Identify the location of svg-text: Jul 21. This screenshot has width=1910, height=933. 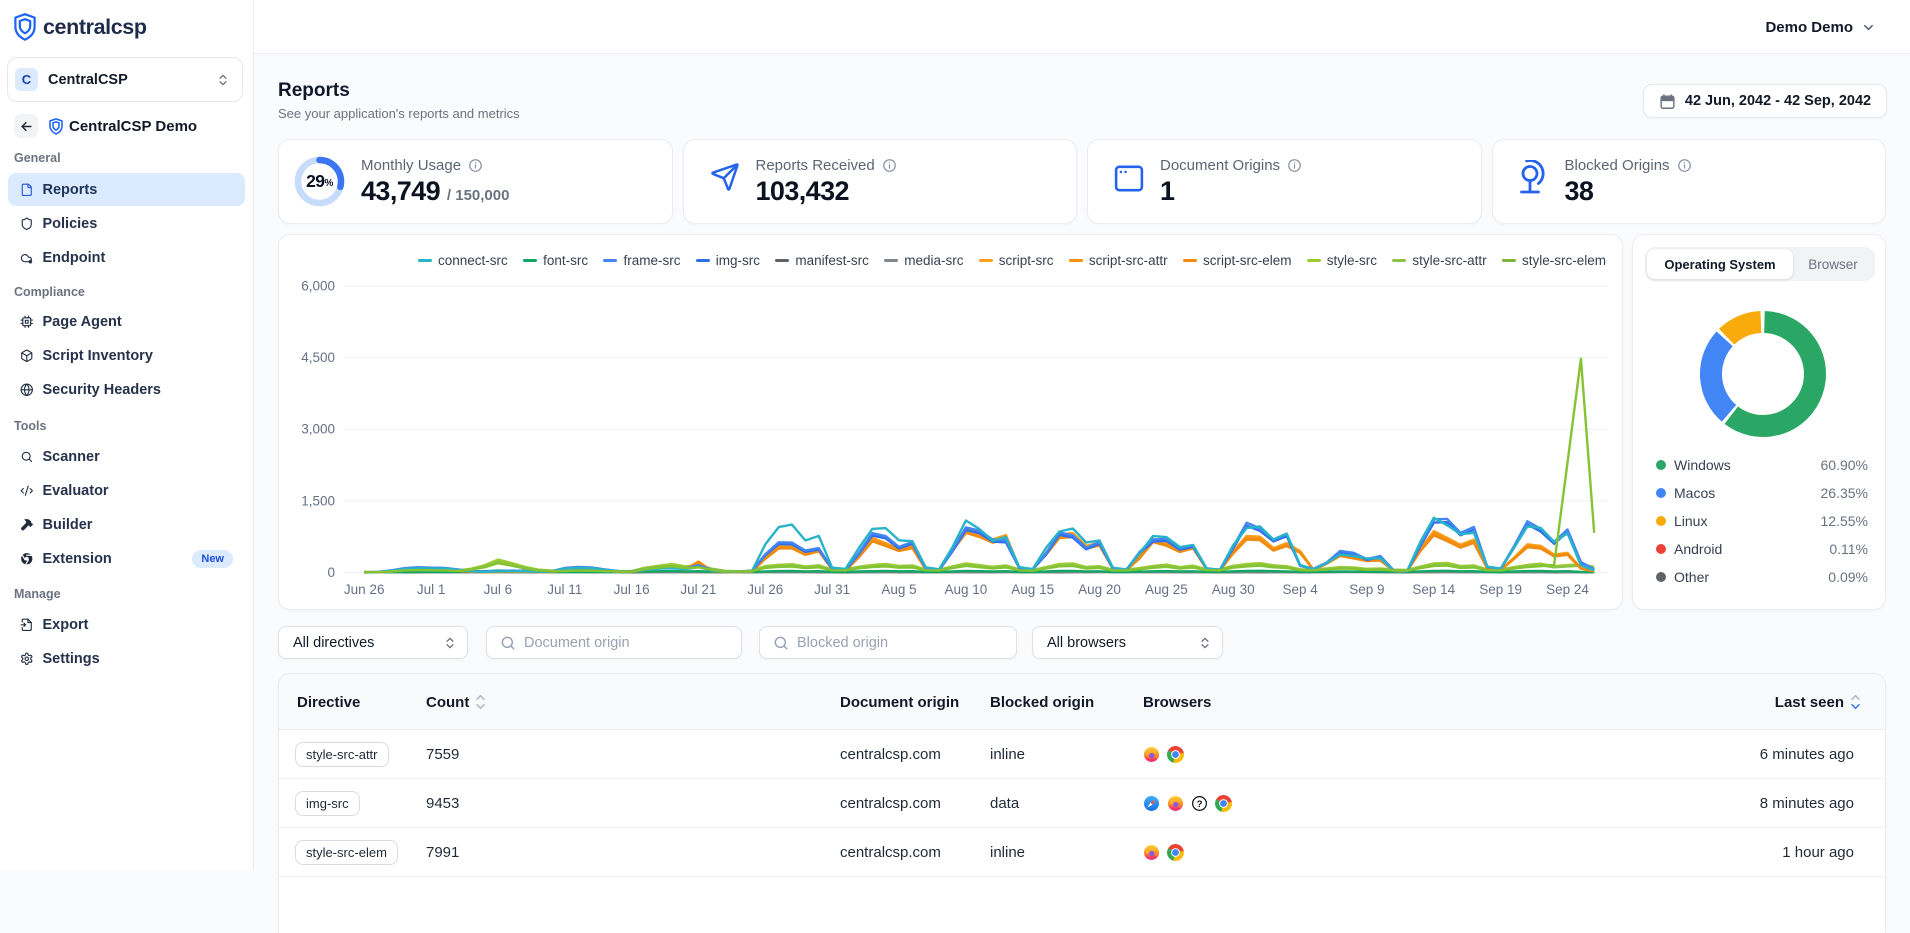
(698, 589).